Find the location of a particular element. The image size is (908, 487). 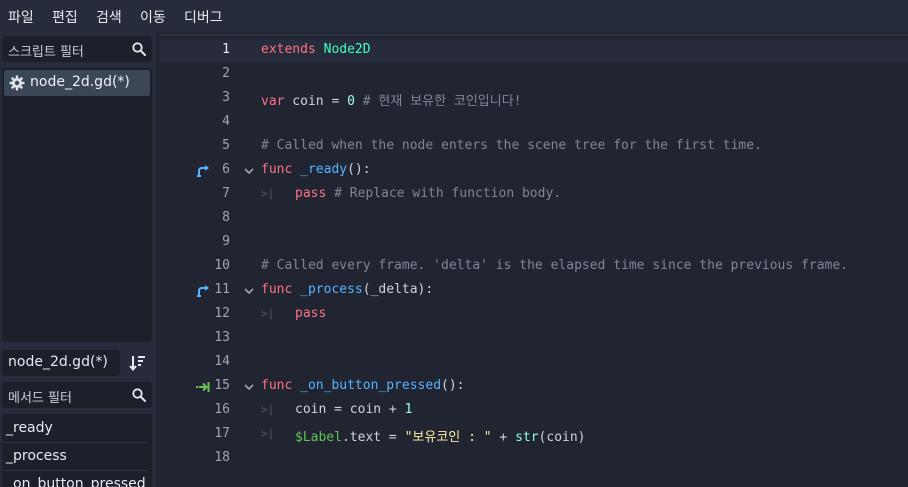

line-number: 12 is located at coordinates (222, 313).